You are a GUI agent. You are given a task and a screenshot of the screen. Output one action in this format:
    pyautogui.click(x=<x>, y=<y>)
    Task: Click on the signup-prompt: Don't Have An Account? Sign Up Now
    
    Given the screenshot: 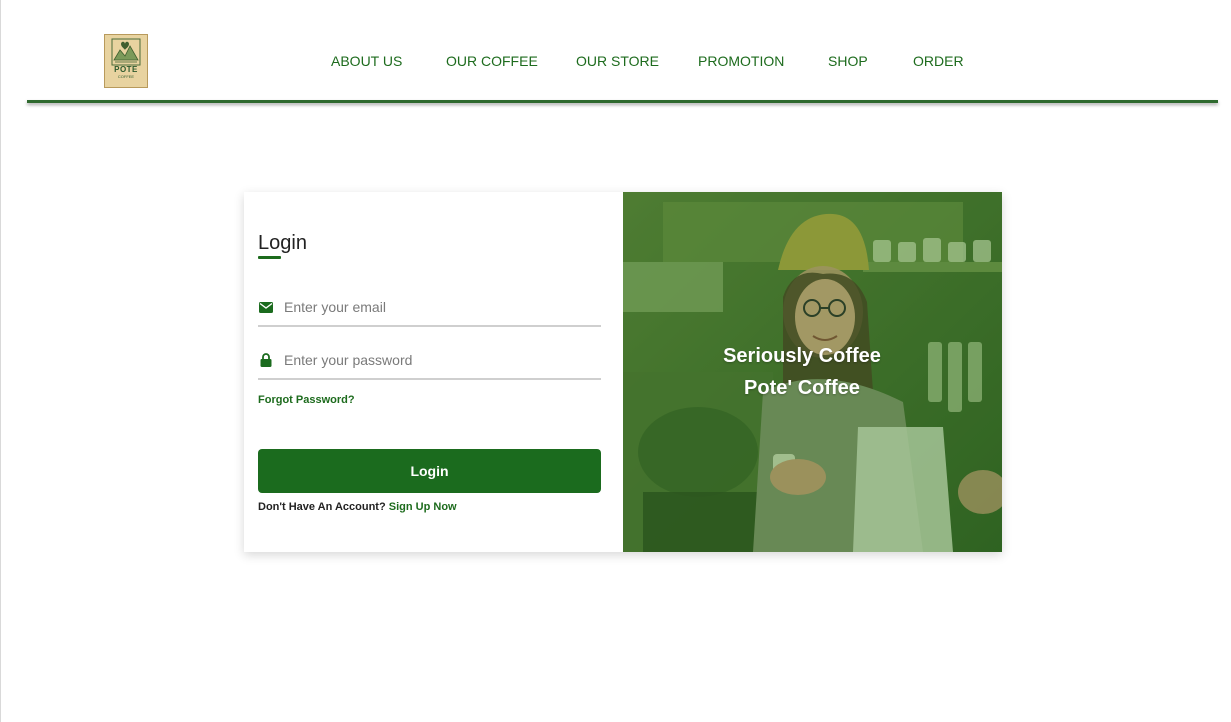 What is the action you would take?
    pyautogui.click(x=357, y=507)
    